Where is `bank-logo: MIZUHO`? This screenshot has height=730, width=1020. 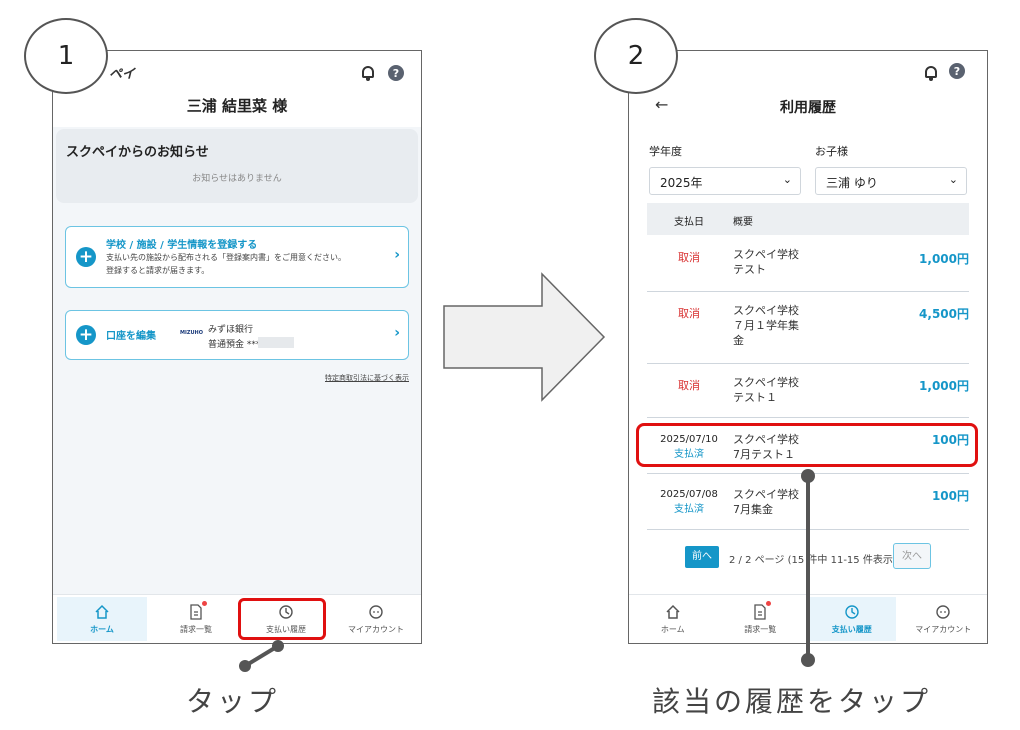 bank-logo: MIZUHO is located at coordinates (191, 333).